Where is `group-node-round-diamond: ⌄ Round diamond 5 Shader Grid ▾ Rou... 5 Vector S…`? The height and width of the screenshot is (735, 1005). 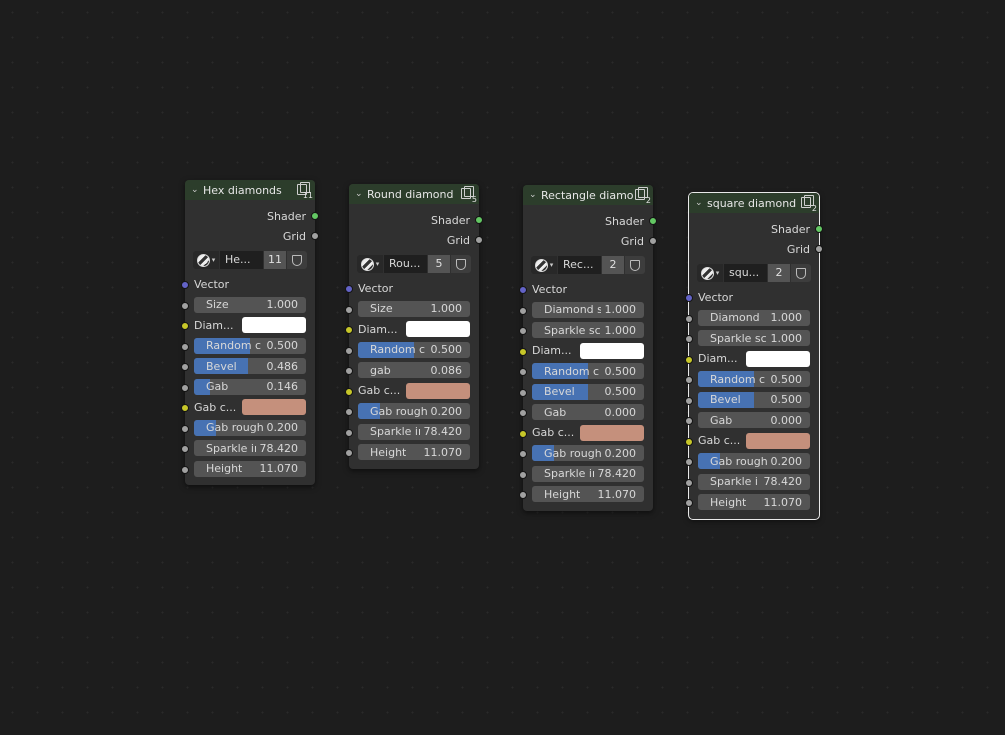
group-node-round-diamond: ⌄ Round diamond 5 Shader Grid ▾ Rou... 5 Vector S… is located at coordinates (414, 326).